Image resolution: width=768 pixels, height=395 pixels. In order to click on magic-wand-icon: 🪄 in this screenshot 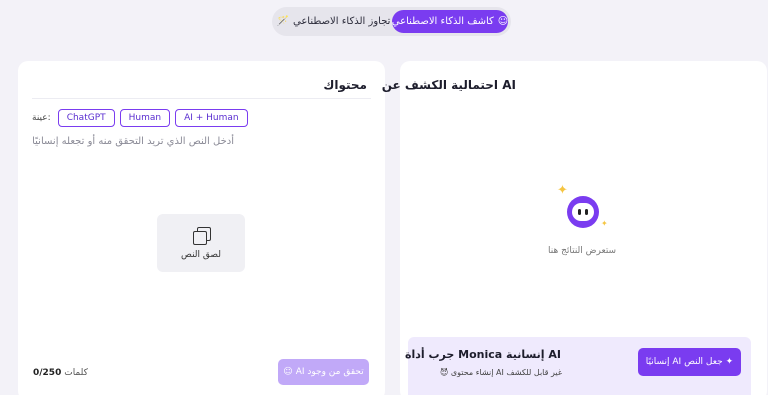, I will do `click(282, 21)`.